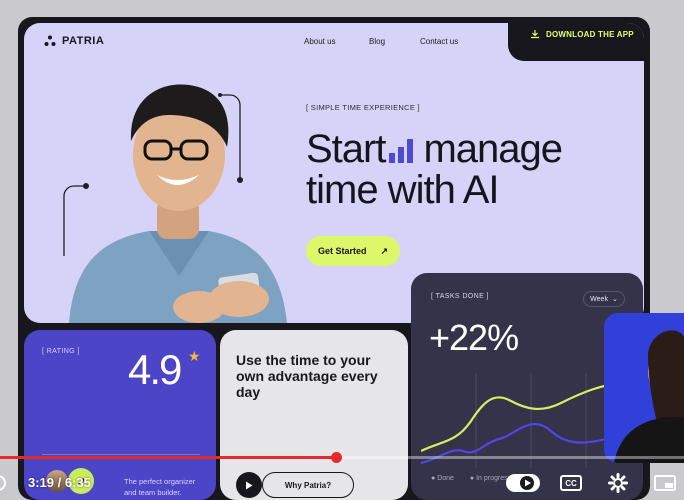 This screenshot has height=500, width=684. What do you see at coordinates (194, 356) in the screenshot?
I see `star-icon: ★` at bounding box center [194, 356].